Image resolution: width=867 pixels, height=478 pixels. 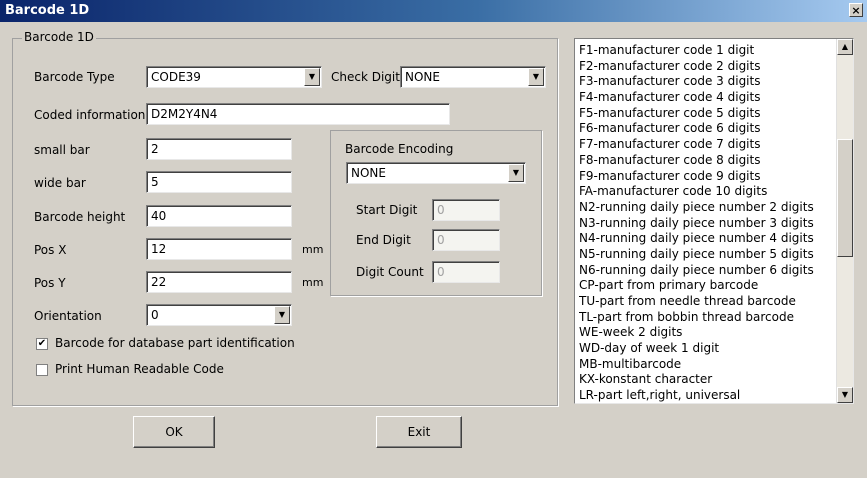 What do you see at coordinates (219, 249) in the screenshot?
I see `pos-x-input: 12` at bounding box center [219, 249].